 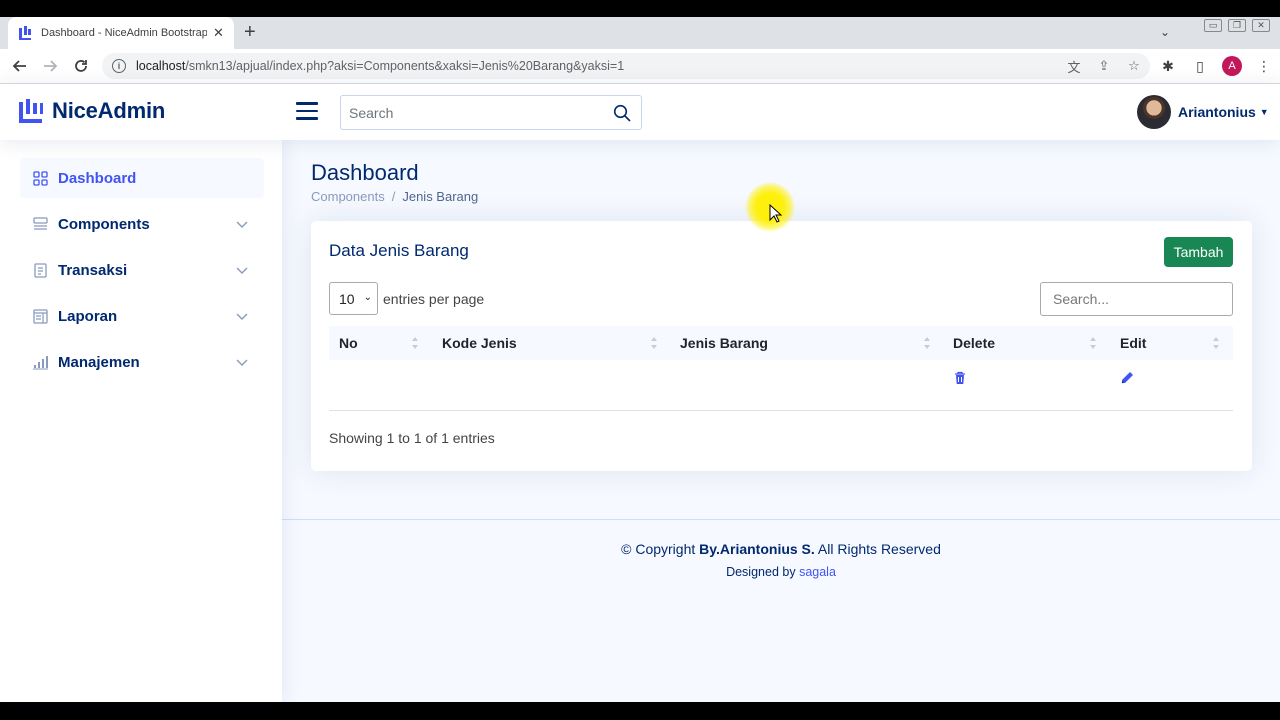 I want to click on sidebar-item-components: Components, so click(x=142, y=224).